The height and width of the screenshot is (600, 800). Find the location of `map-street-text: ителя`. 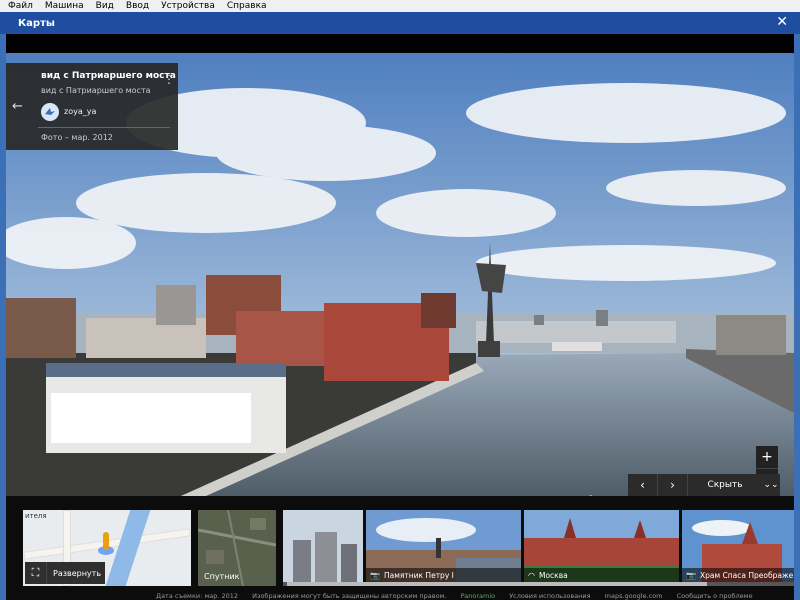

map-street-text: ителя is located at coordinates (36, 516).